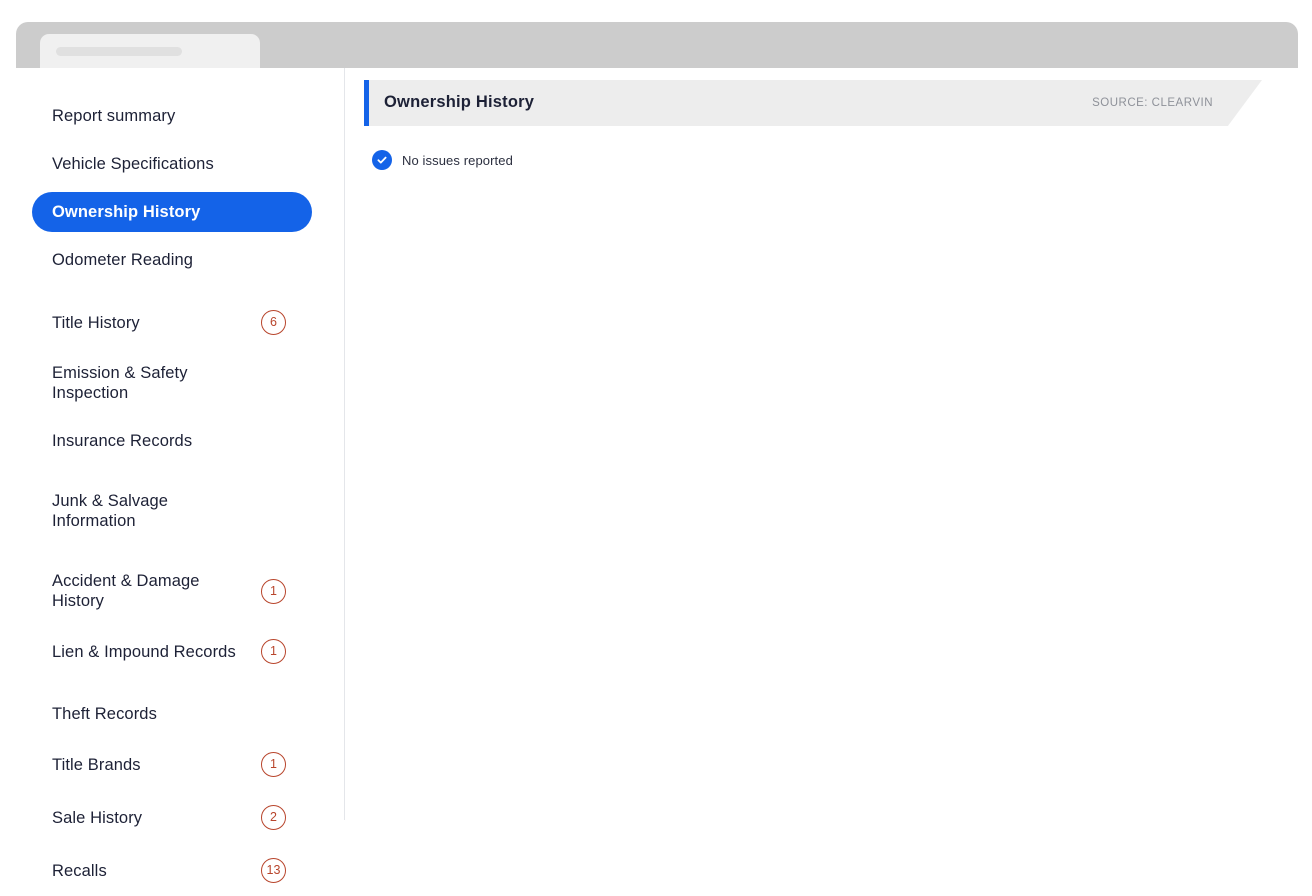  Describe the element at coordinates (97, 817) in the screenshot. I see `sidebar-item-label: Sale History` at that location.